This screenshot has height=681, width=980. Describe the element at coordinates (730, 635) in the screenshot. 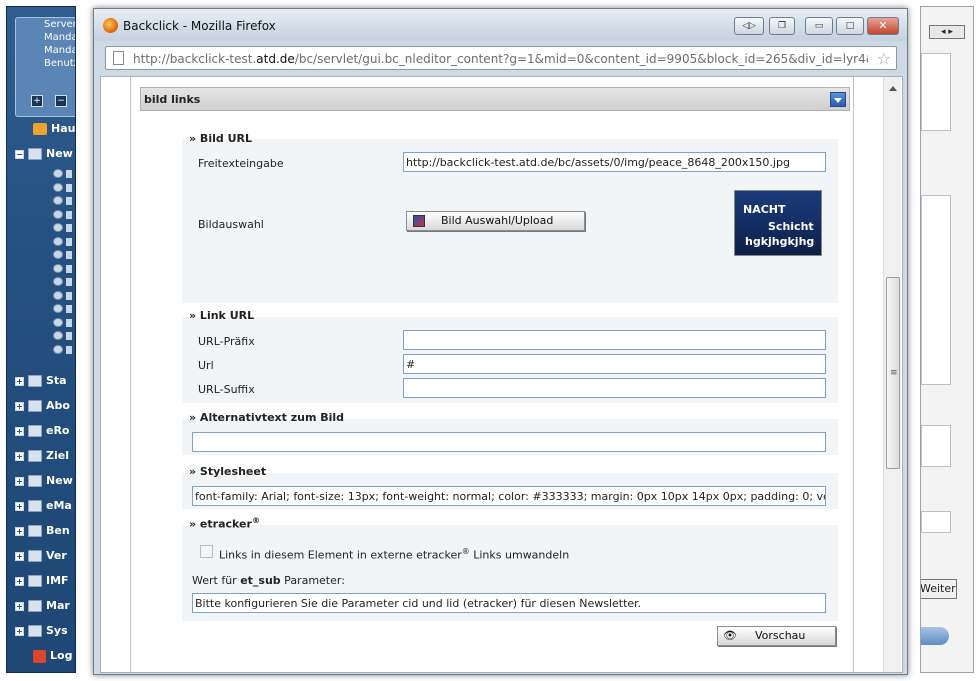

I see `eye-icon: 👁` at that location.